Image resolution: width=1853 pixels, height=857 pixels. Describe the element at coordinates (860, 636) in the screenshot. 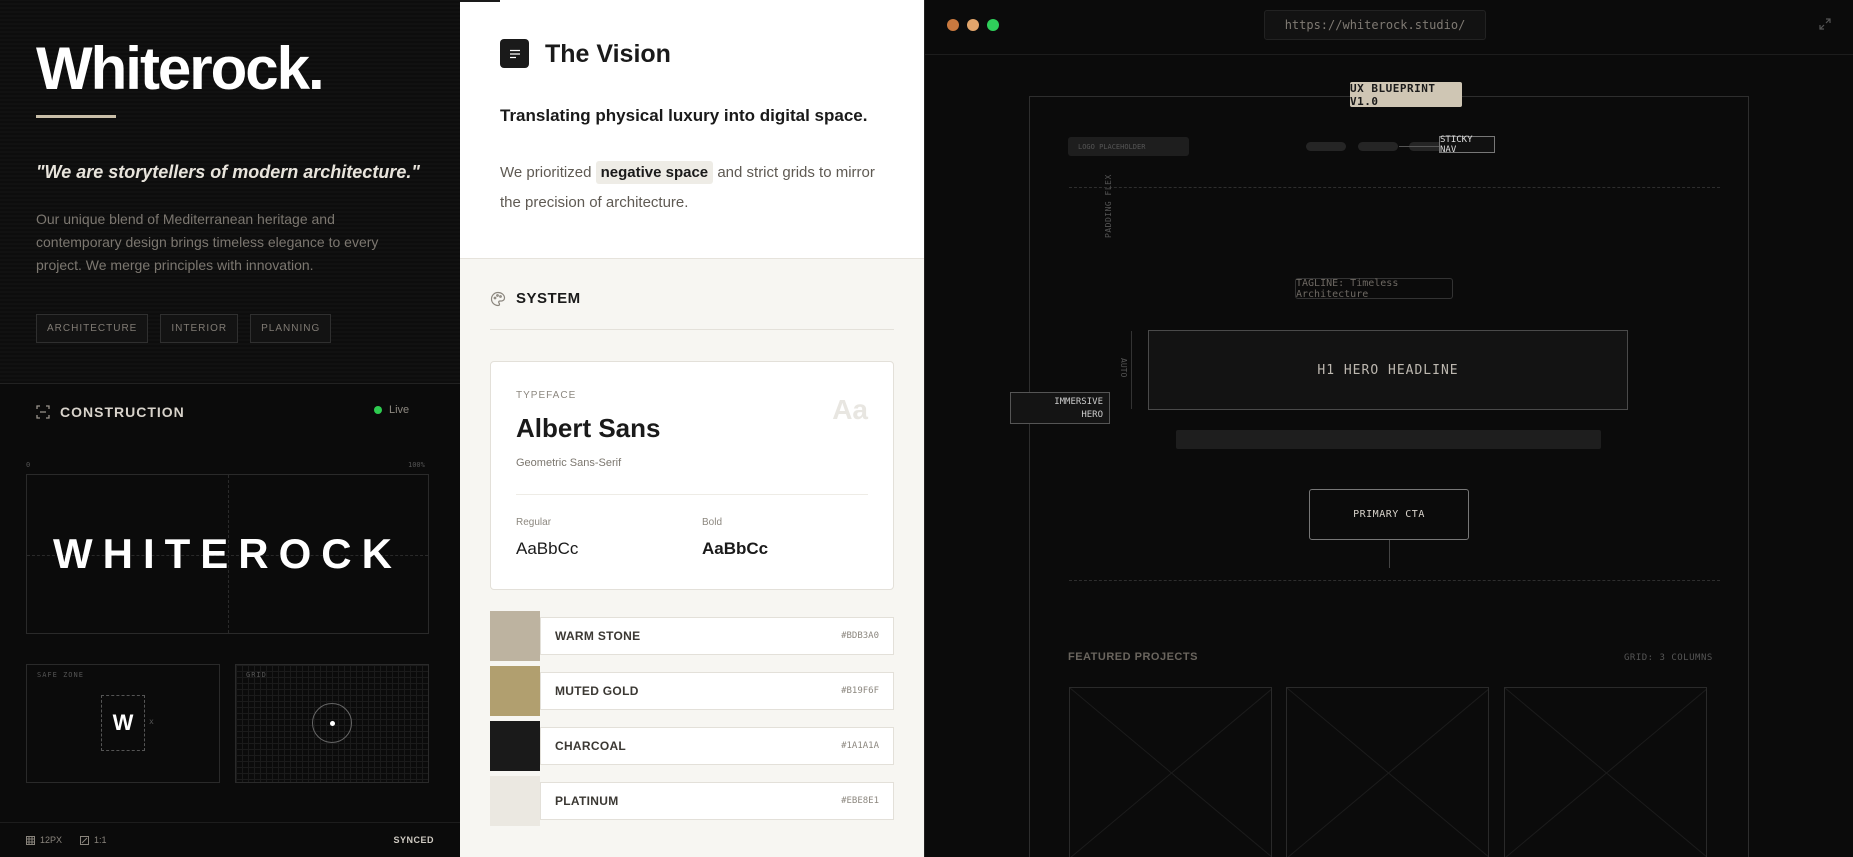

I see `swatch-hex: #BDB3A0` at that location.